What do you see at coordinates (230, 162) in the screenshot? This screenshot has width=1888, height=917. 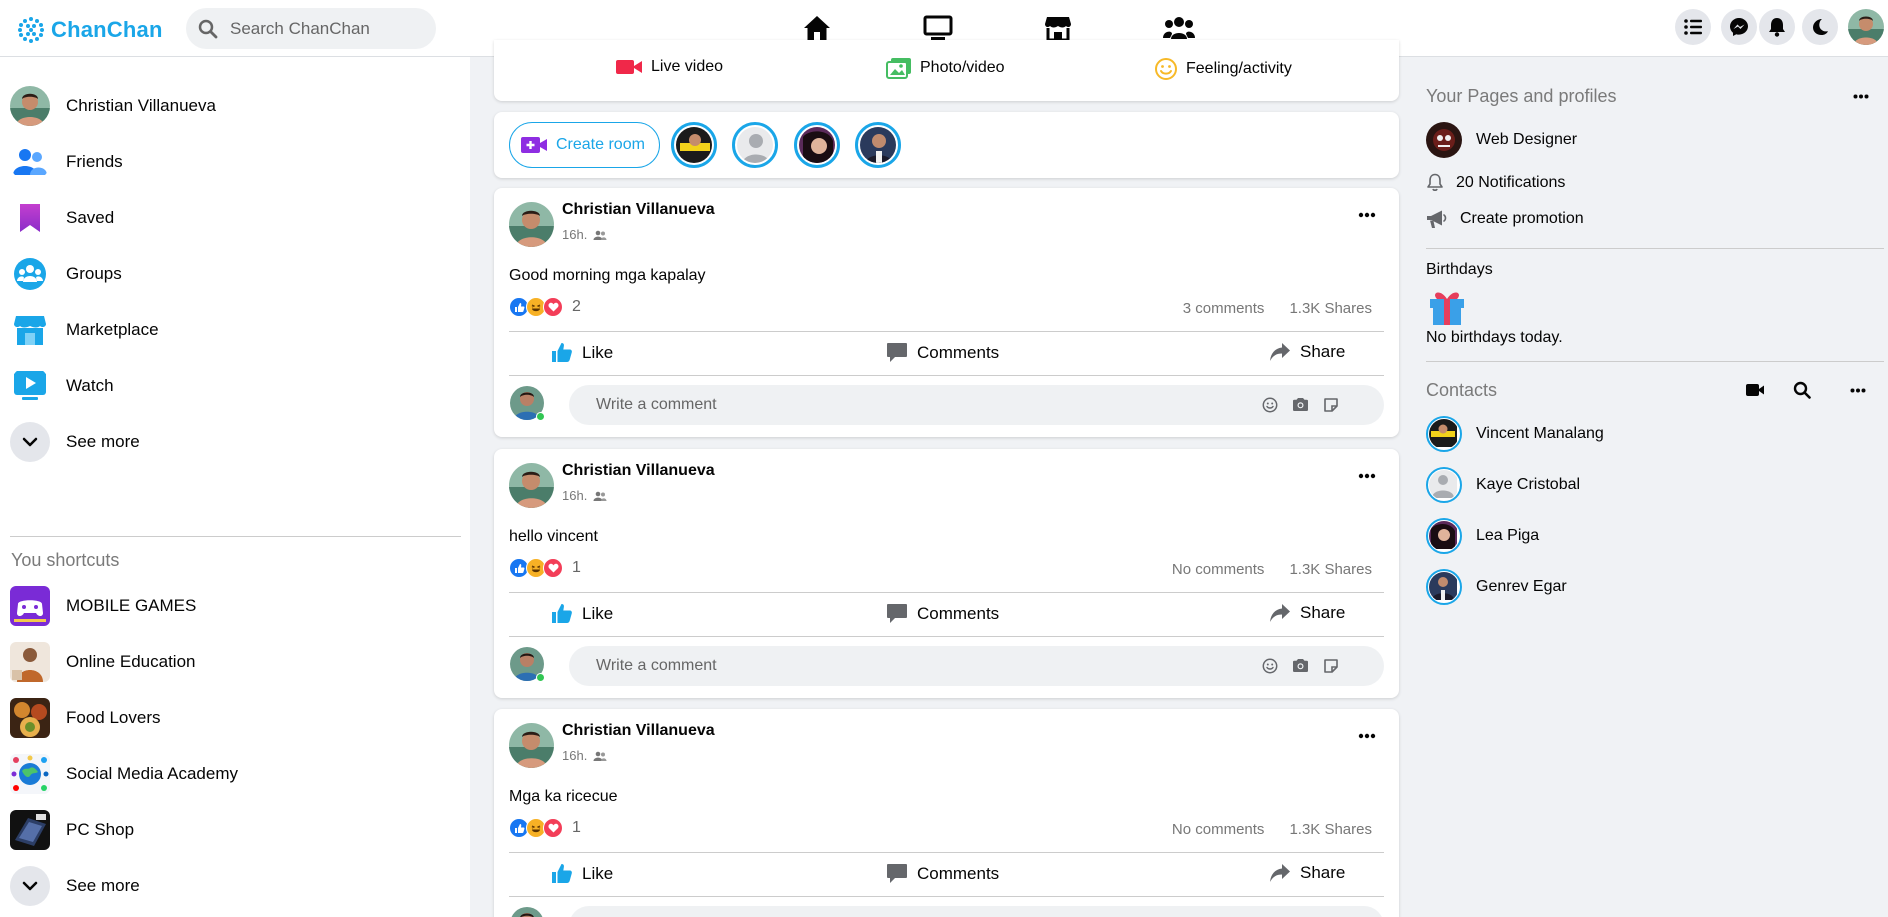 I see `sidebar-item-friends: Friends` at bounding box center [230, 162].